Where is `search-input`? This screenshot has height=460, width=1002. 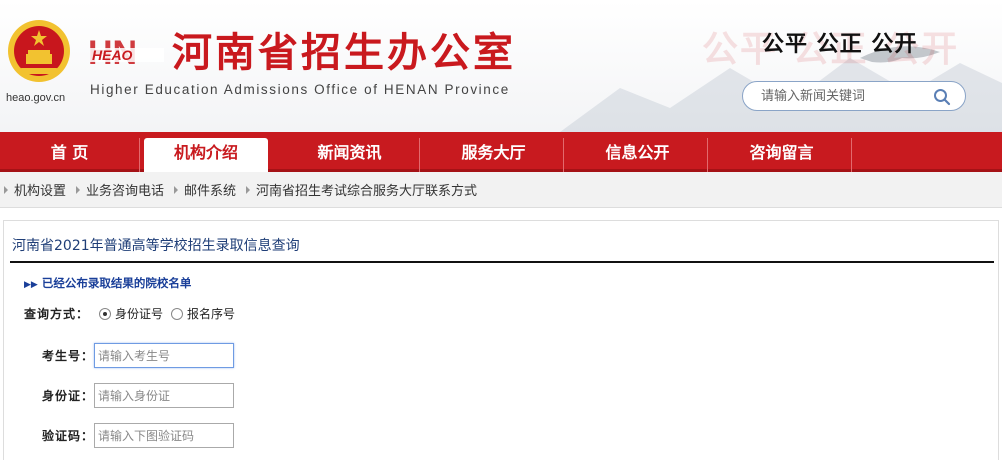 search-input is located at coordinates (846, 96).